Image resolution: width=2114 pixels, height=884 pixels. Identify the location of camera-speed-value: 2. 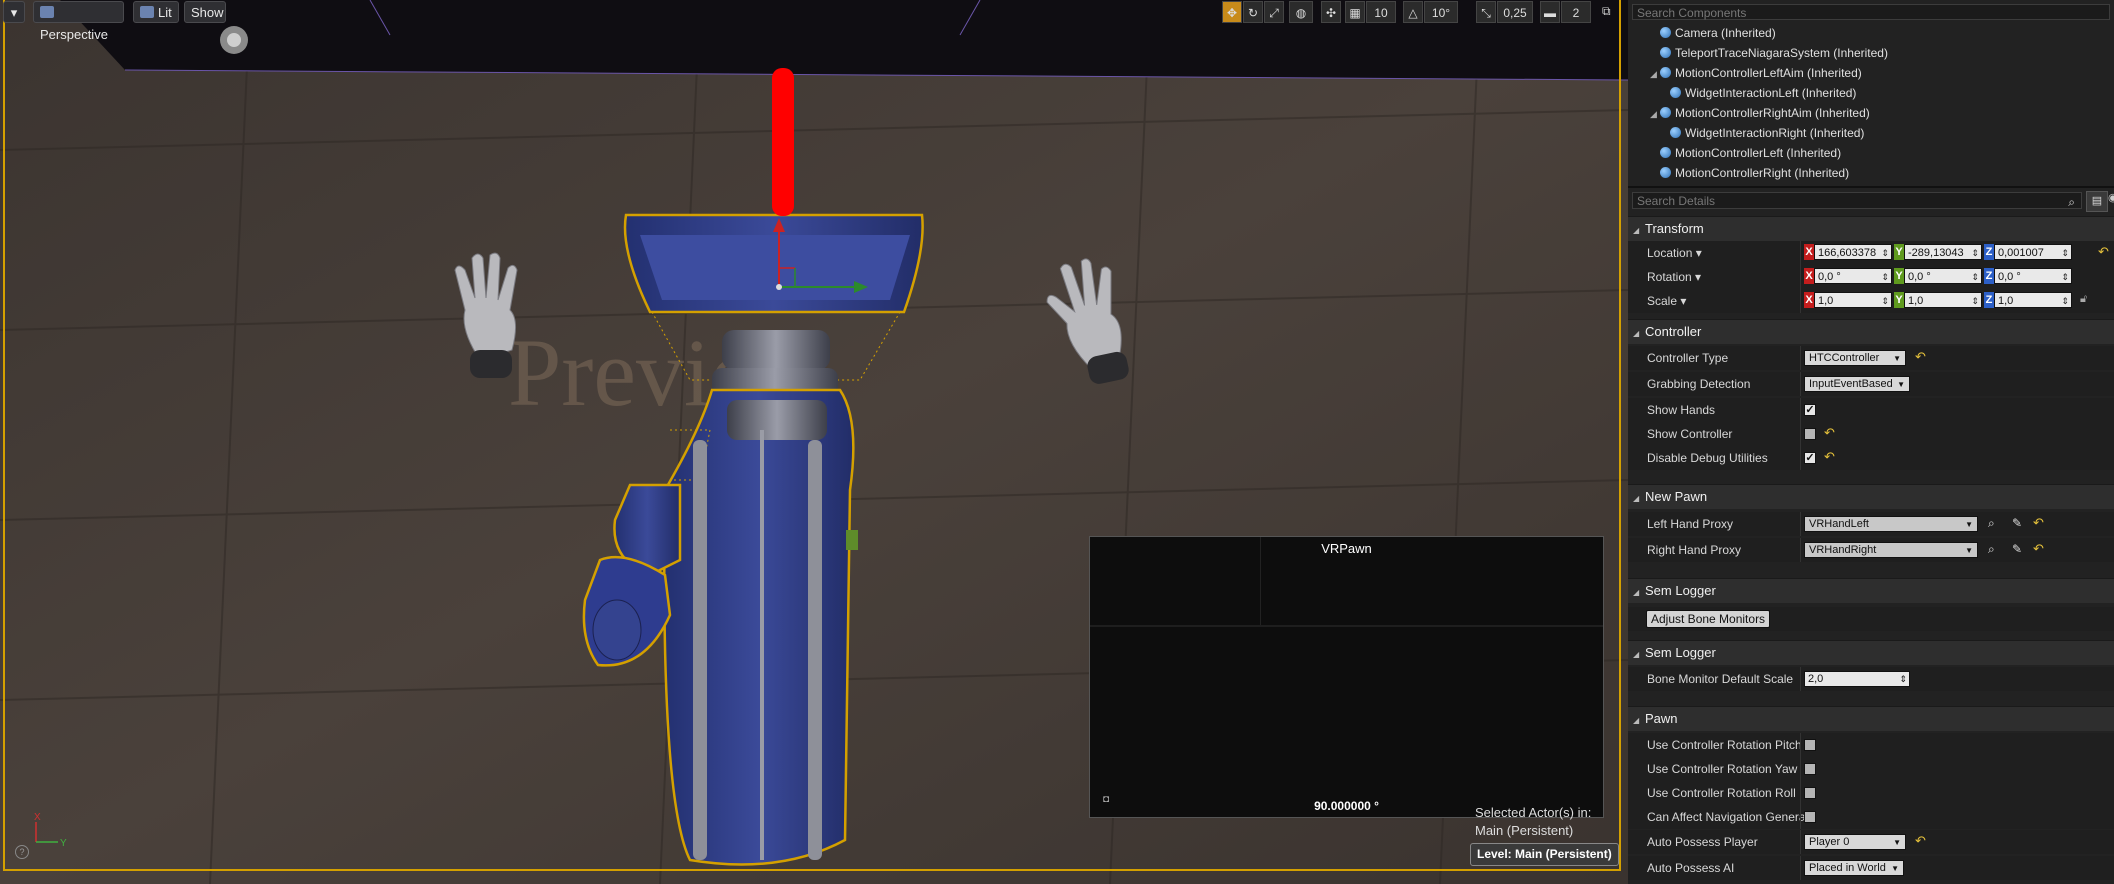
(1576, 12).